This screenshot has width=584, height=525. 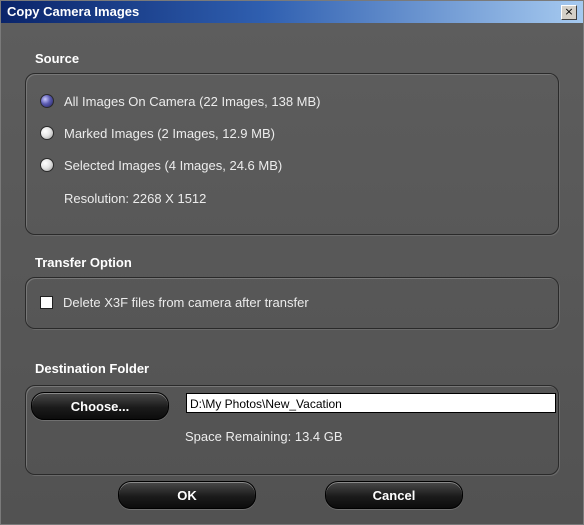 I want to click on radio-marked-images: Marked Images (2 Images, 12.9 MB), so click(x=157, y=133).